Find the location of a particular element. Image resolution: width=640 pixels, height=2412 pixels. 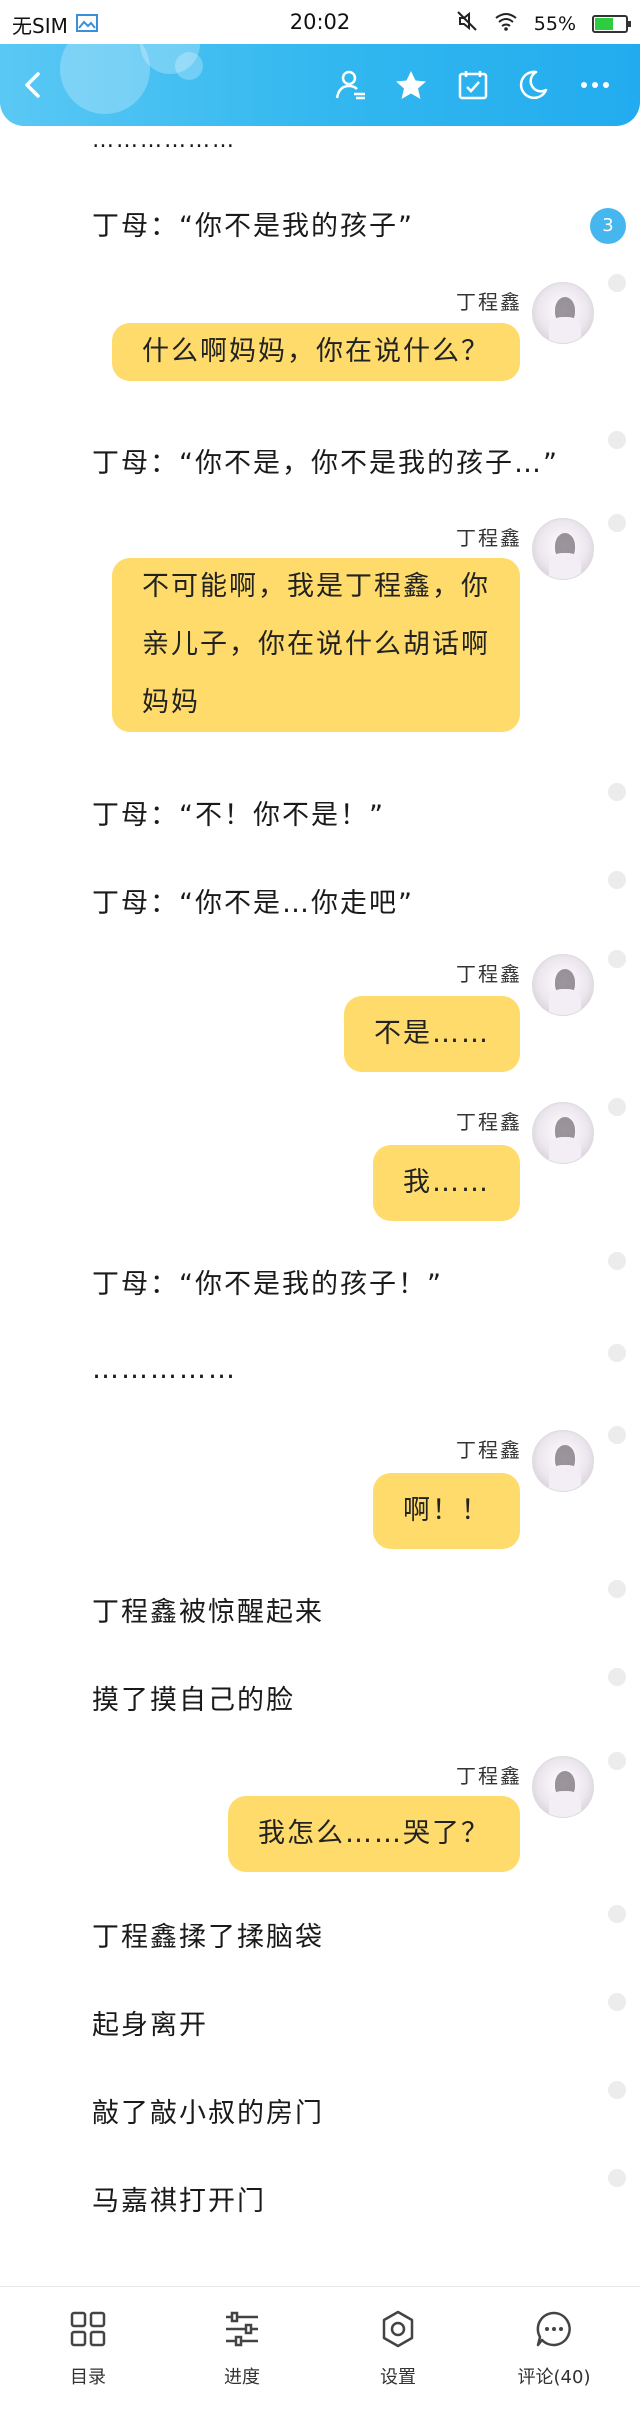

narration-line: 丁母：“你不是我的孩子” is located at coordinates (253, 226).